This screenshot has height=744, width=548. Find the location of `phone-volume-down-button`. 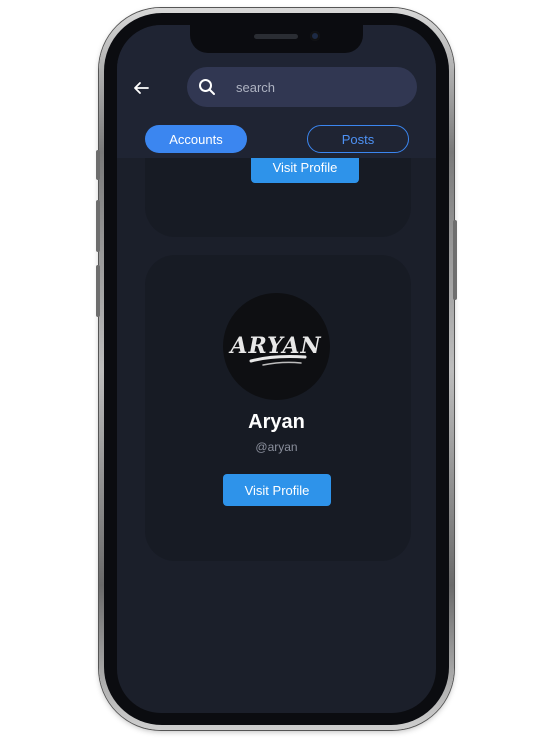

phone-volume-down-button is located at coordinates (98, 291).